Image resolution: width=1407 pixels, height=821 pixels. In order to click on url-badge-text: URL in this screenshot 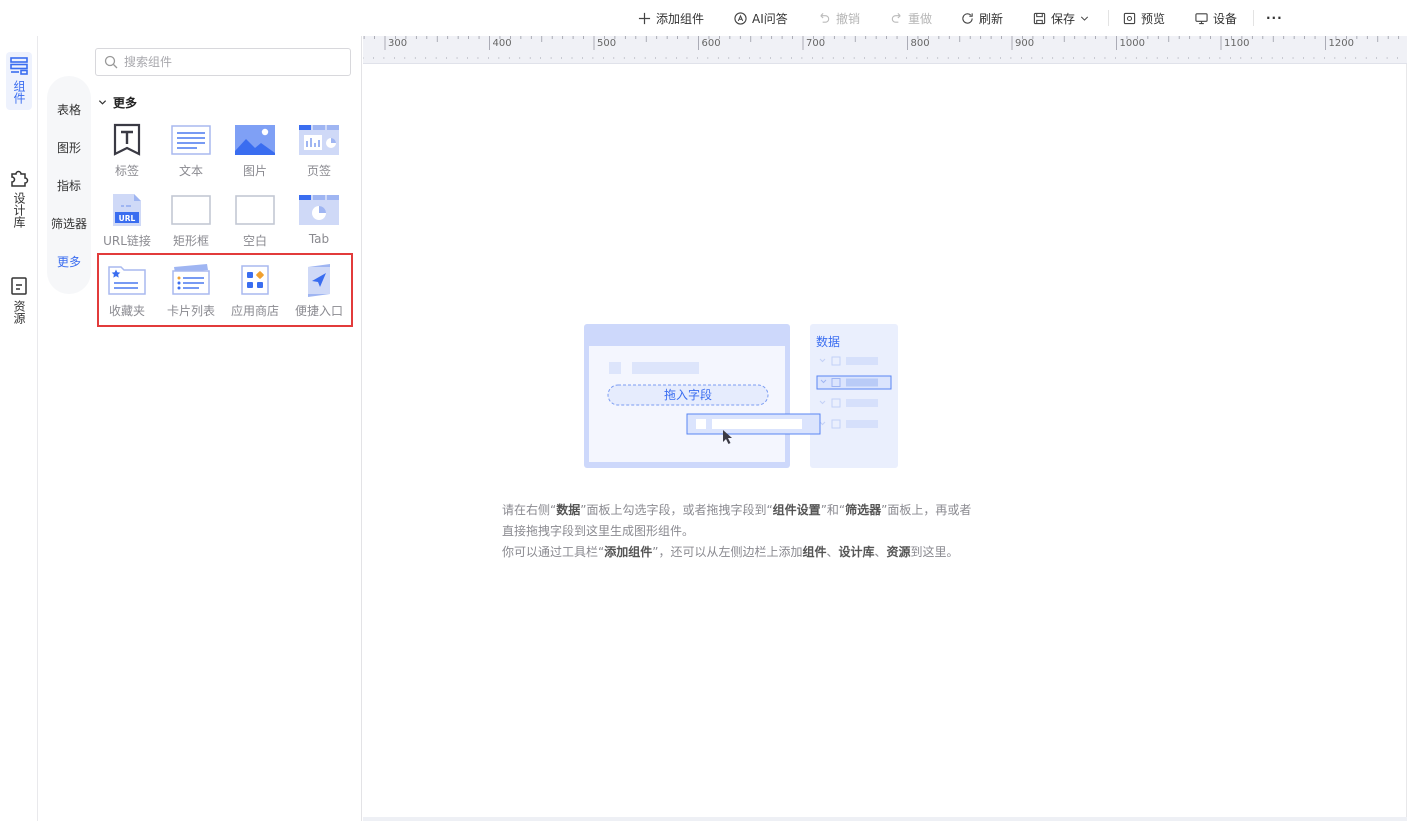, I will do `click(127, 218)`.